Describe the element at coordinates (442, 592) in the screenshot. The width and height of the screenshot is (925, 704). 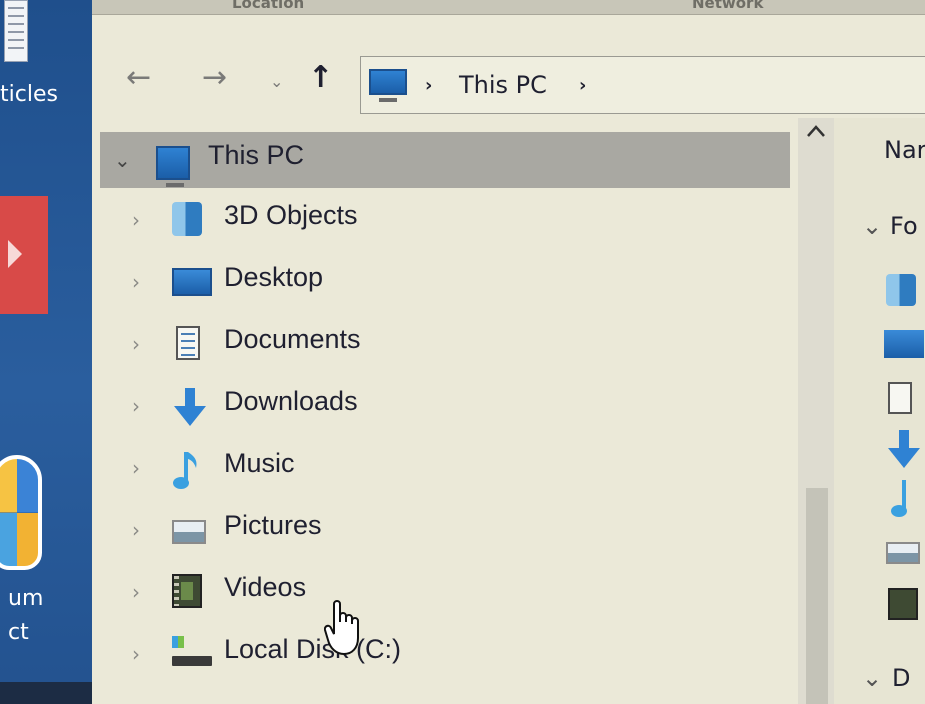
I see `tree-item-videos: › Videos` at that location.